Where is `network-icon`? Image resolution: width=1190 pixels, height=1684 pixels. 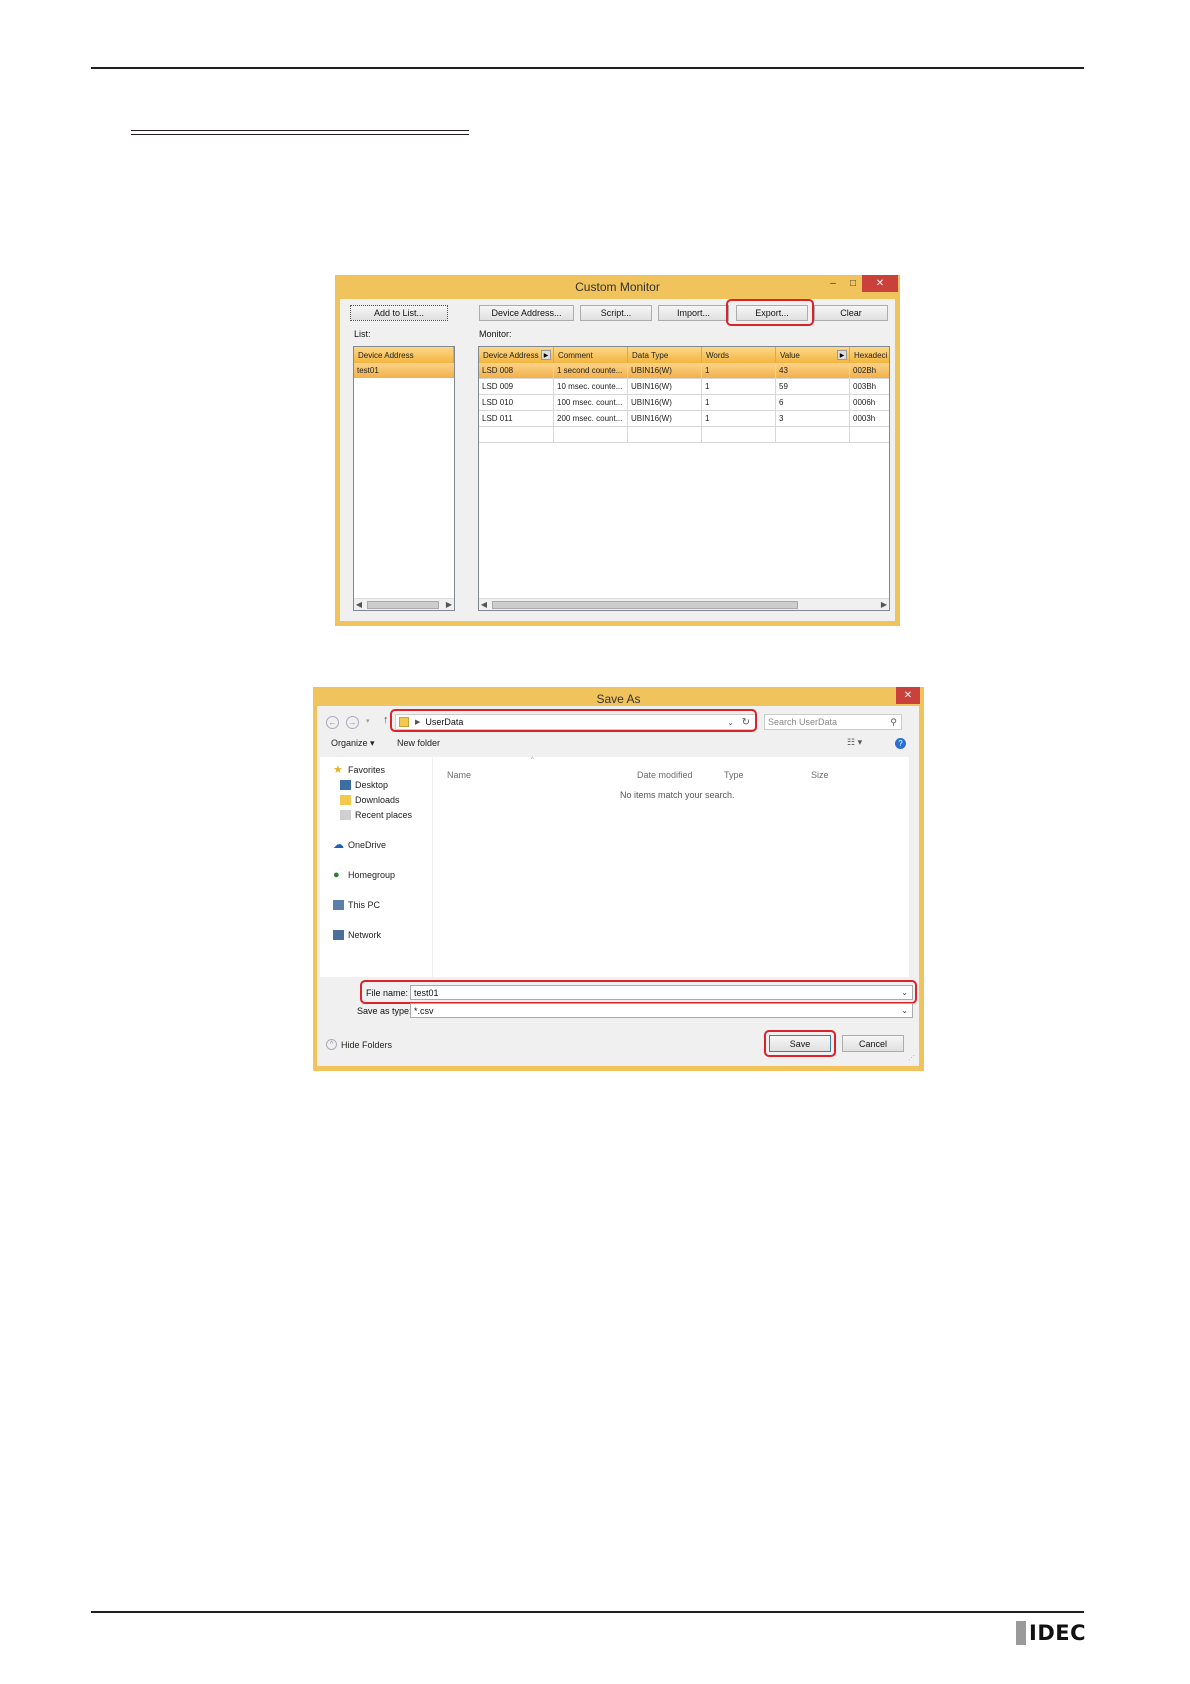 network-icon is located at coordinates (338, 935).